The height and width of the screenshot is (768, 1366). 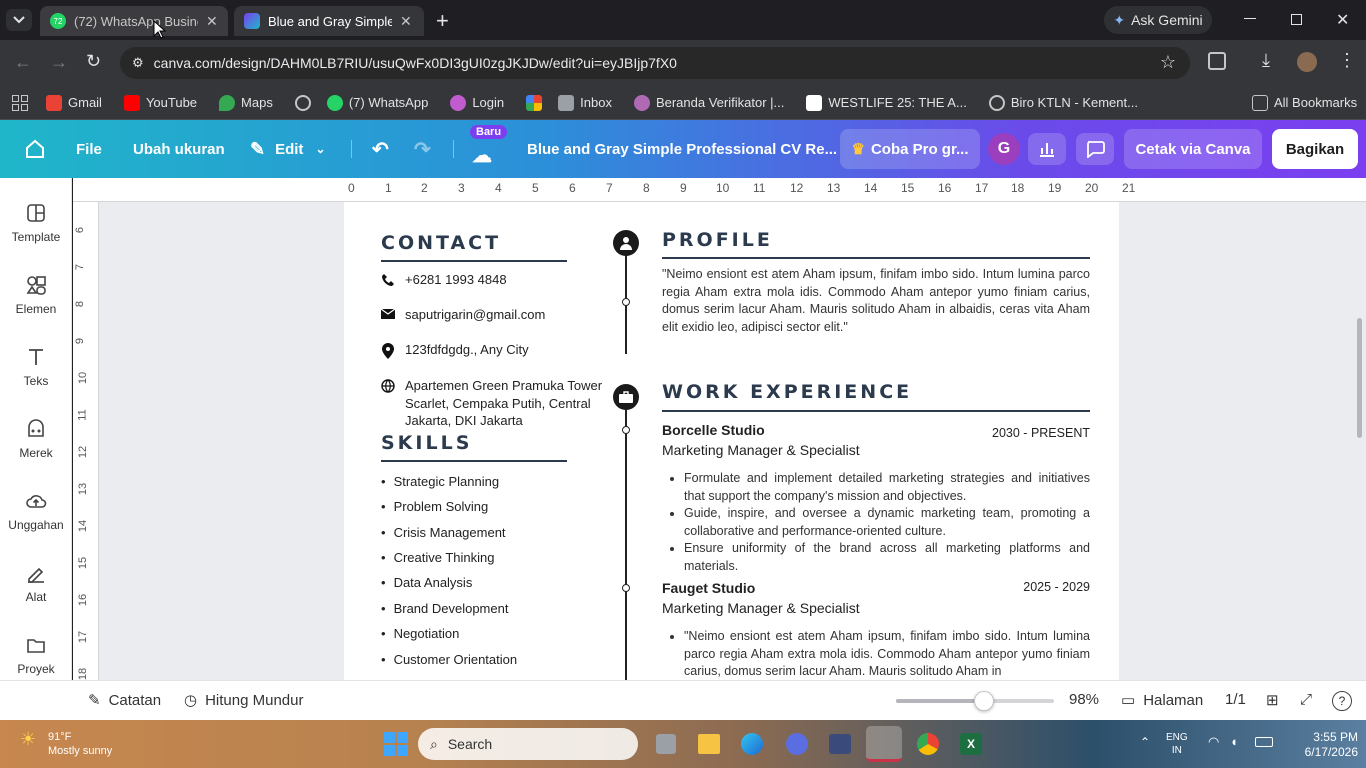 I want to click on contact-heading: CONTACT, so click(x=441, y=243).